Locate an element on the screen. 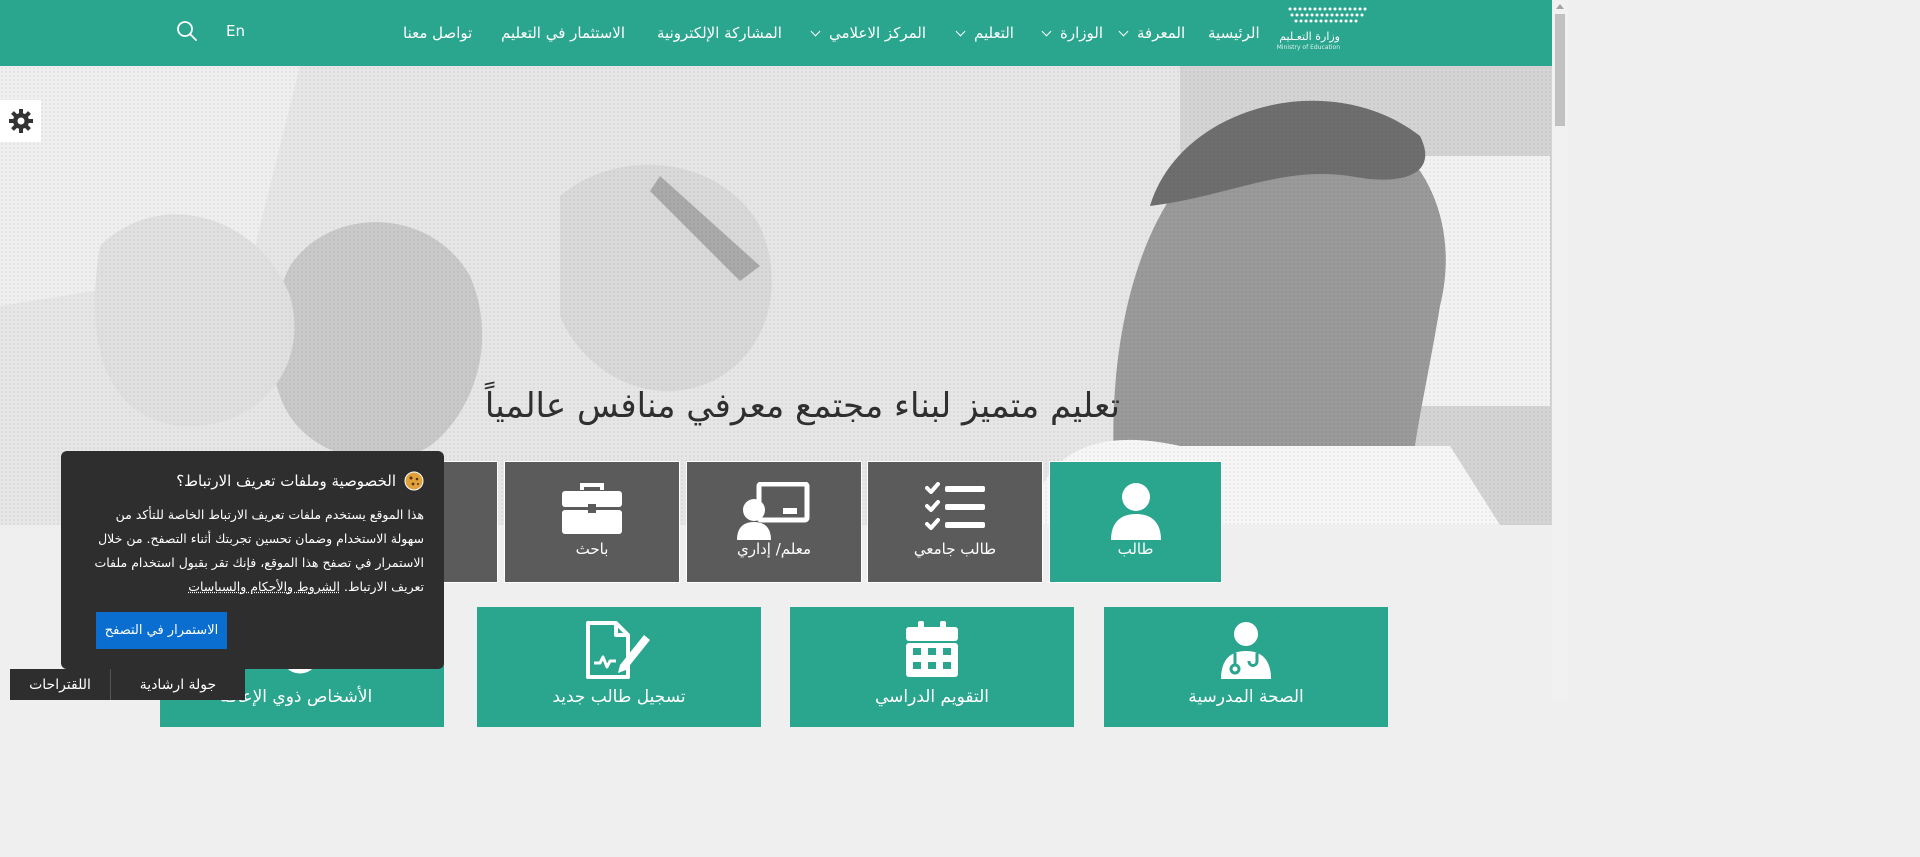 The width and height of the screenshot is (1920, 857). doctor-icon is located at coordinates (1246, 650).